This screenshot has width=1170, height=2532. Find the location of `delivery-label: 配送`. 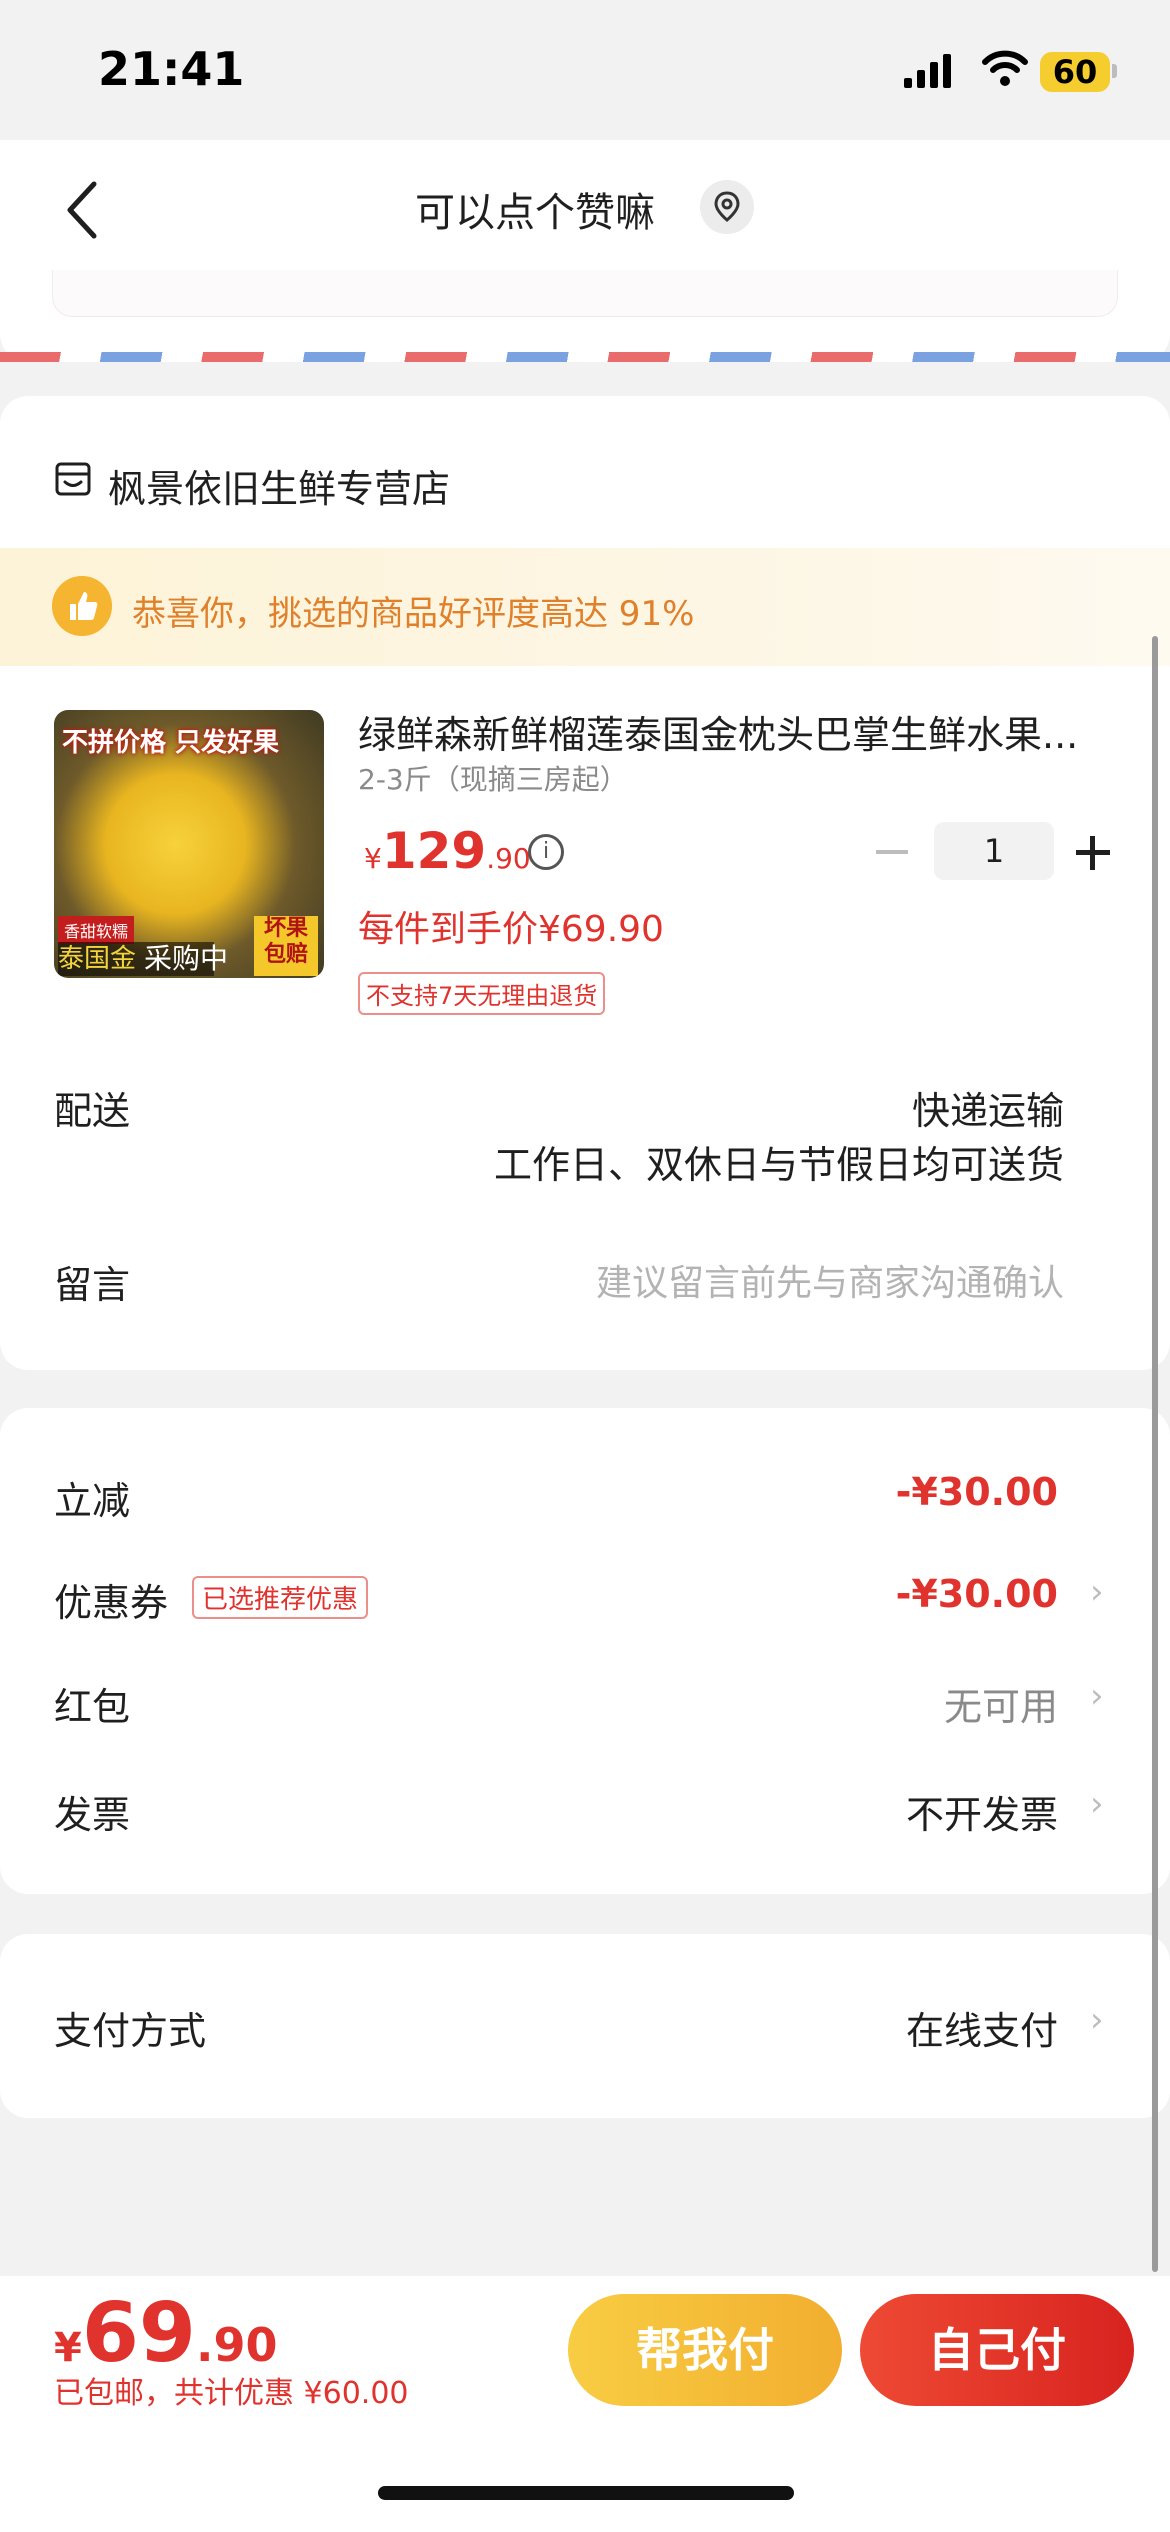

delivery-label: 配送 is located at coordinates (92, 1111).